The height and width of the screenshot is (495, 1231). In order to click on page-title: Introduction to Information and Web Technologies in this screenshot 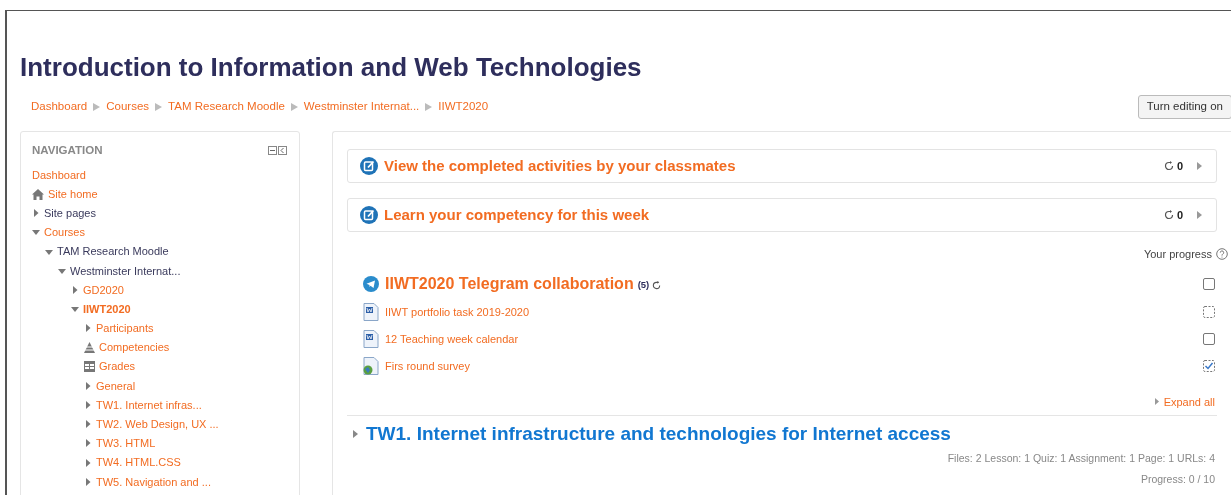, I will do `click(331, 67)`.